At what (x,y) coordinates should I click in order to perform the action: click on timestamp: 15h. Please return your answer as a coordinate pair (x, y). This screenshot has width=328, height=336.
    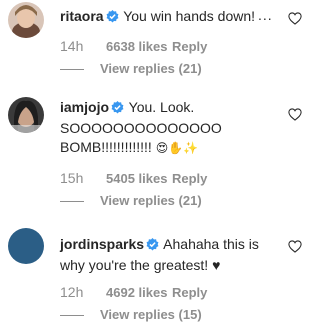
    Looking at the image, I should click on (83, 178).